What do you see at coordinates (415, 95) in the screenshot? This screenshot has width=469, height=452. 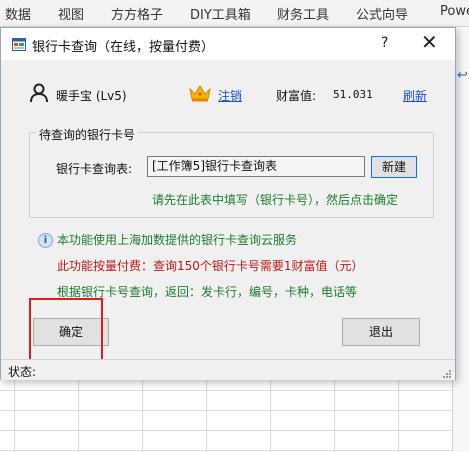 I see `refresh-link: 刷新` at bounding box center [415, 95].